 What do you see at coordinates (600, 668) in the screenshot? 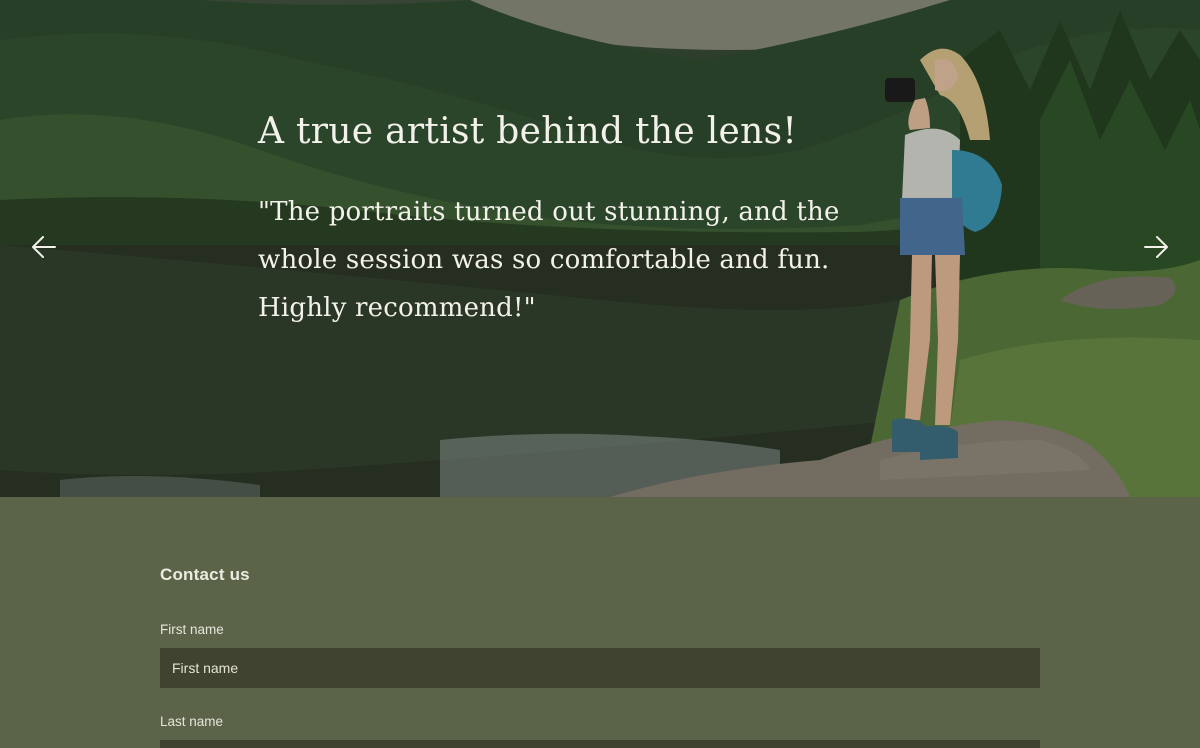
I see `first-name-field` at bounding box center [600, 668].